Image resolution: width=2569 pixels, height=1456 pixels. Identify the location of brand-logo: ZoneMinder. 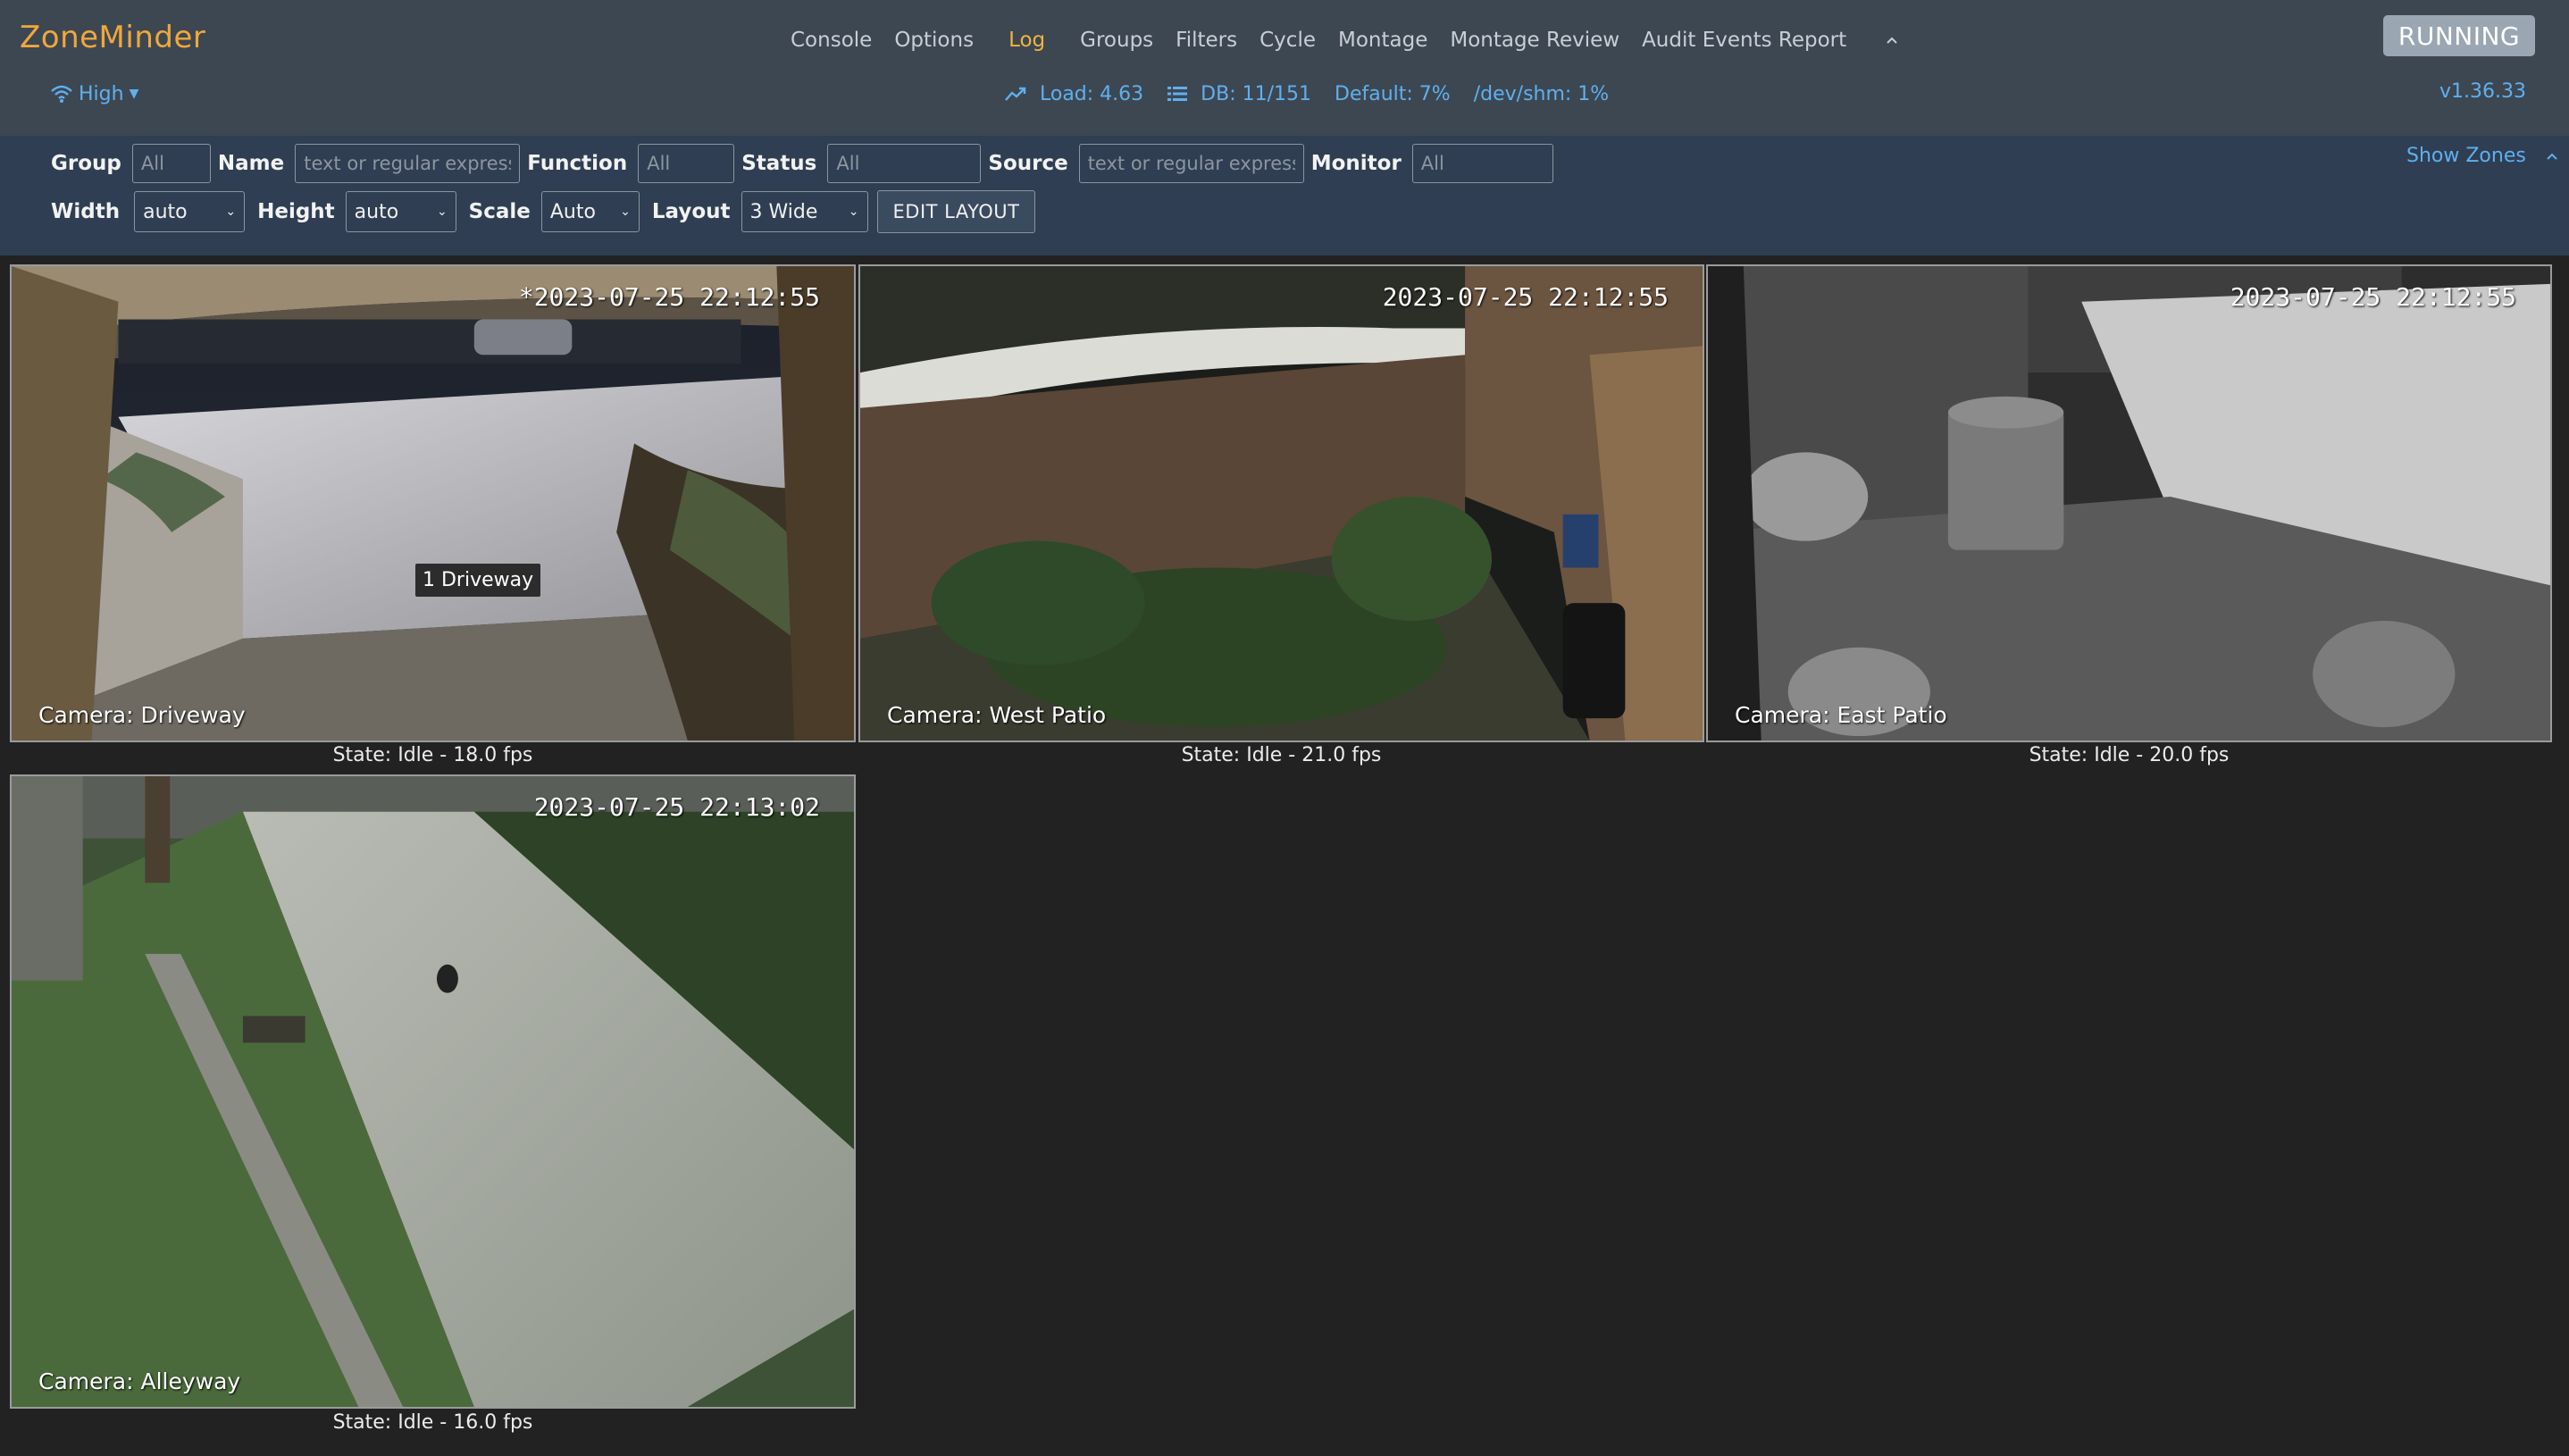
(112, 37).